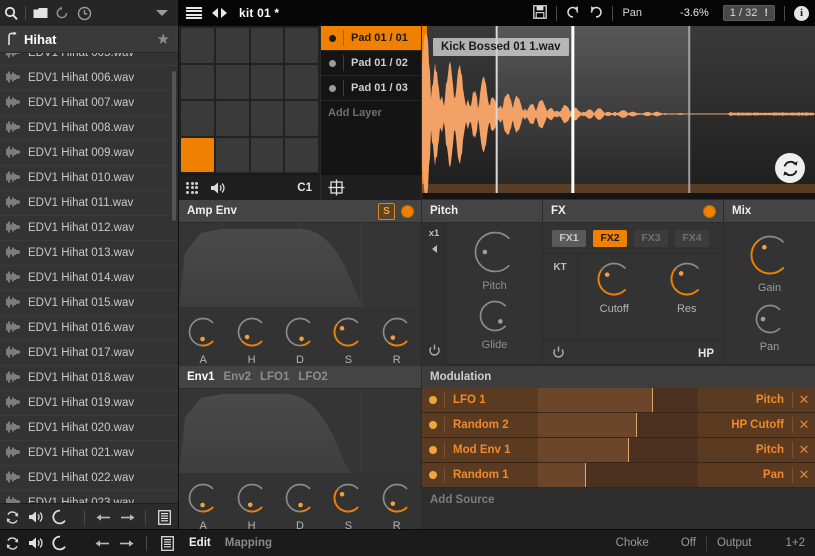 The image size is (815, 556). Describe the element at coordinates (790, 168) in the screenshot. I see `loop-icon` at that location.